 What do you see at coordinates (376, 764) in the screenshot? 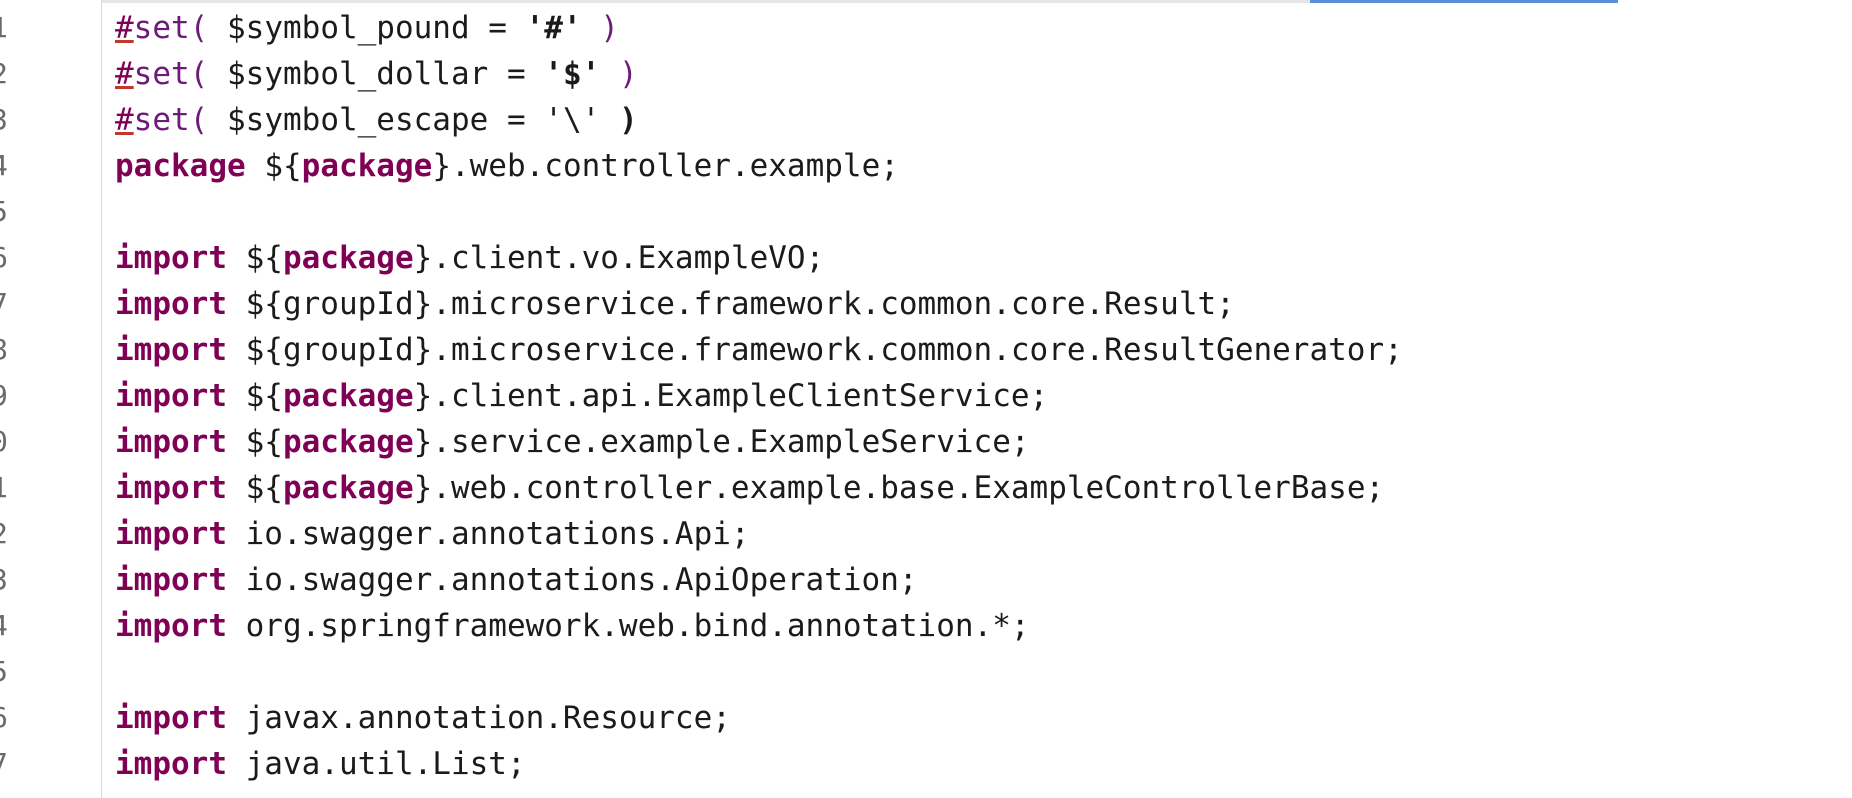
I see `code-token: java.util.List;` at bounding box center [376, 764].